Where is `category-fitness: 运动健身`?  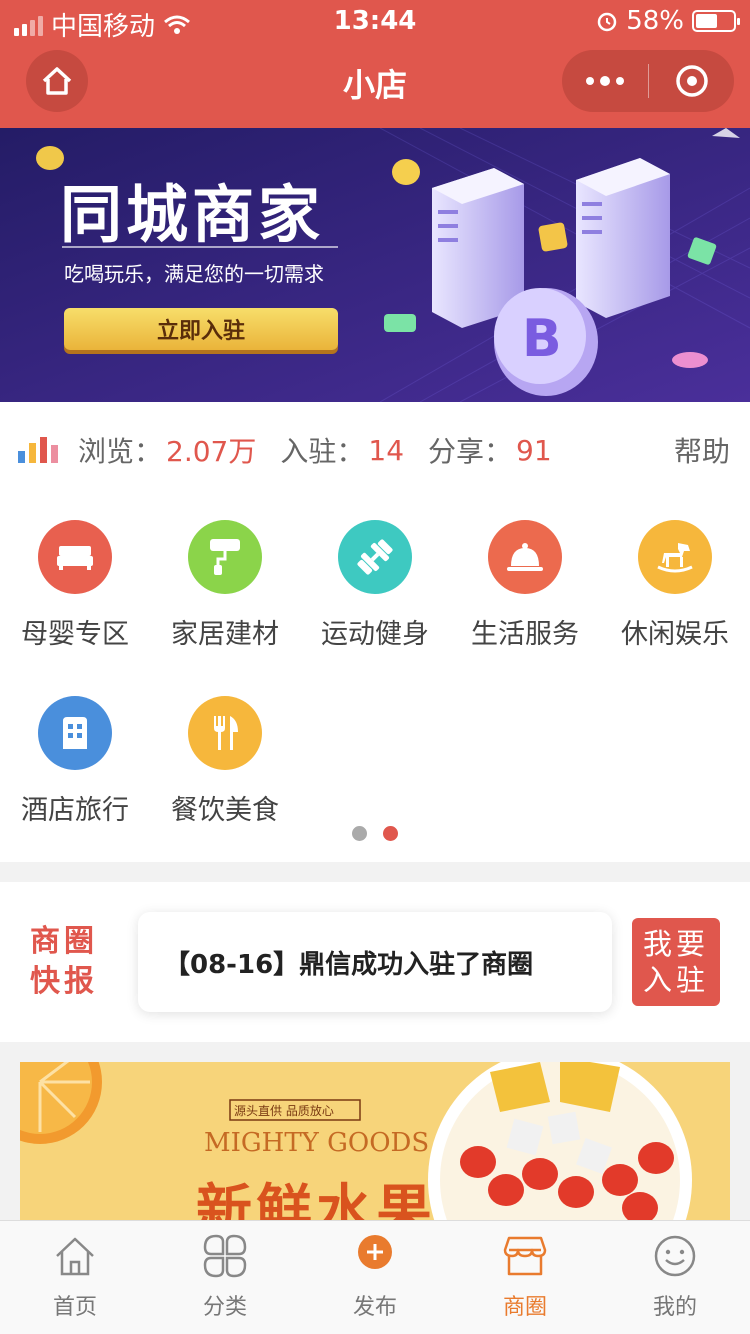
category-fitness: 运动健身 is located at coordinates (375, 585).